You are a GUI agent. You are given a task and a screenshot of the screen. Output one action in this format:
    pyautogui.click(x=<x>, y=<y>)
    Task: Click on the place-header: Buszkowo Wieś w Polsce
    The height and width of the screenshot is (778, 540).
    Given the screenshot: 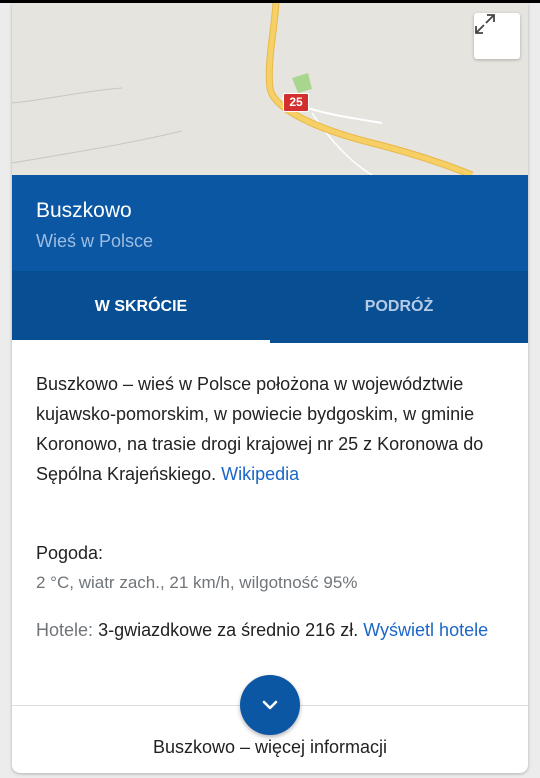 What is the action you would take?
    pyautogui.click(x=270, y=223)
    